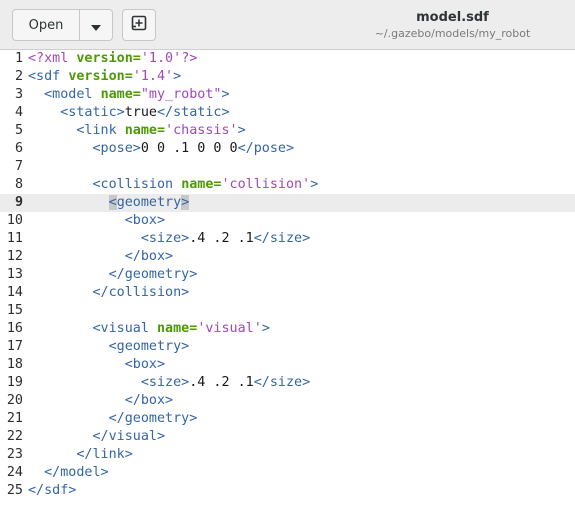  What do you see at coordinates (104, 454) in the screenshot?
I see `code-token: </link>` at bounding box center [104, 454].